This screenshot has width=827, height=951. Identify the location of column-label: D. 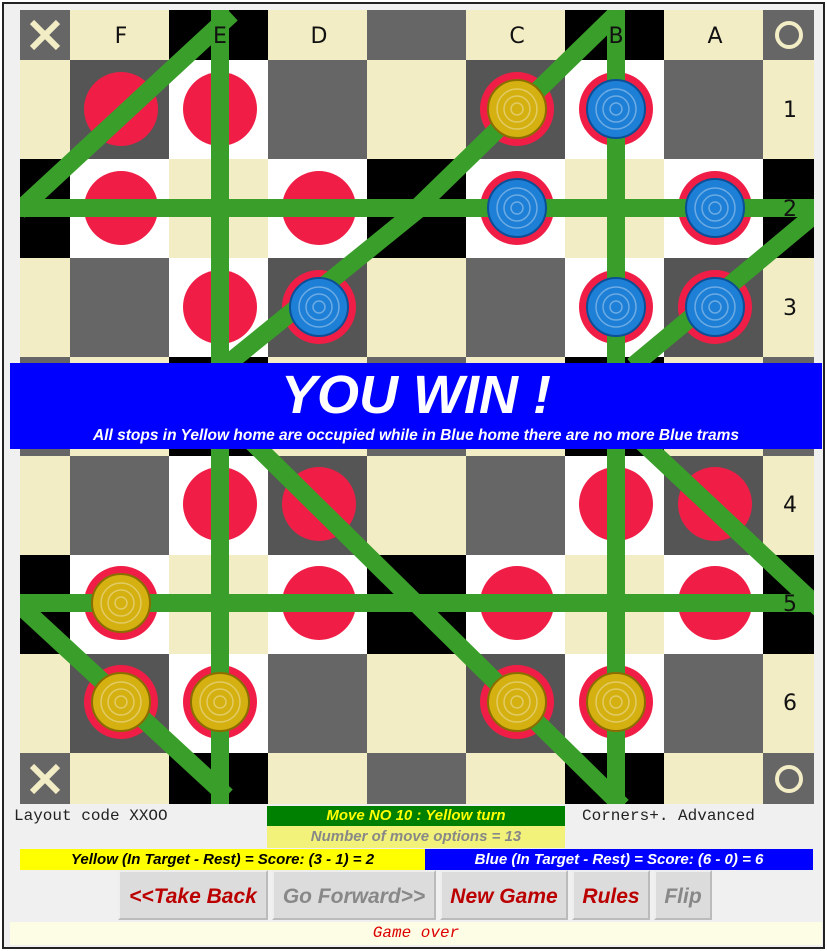
(319, 36).